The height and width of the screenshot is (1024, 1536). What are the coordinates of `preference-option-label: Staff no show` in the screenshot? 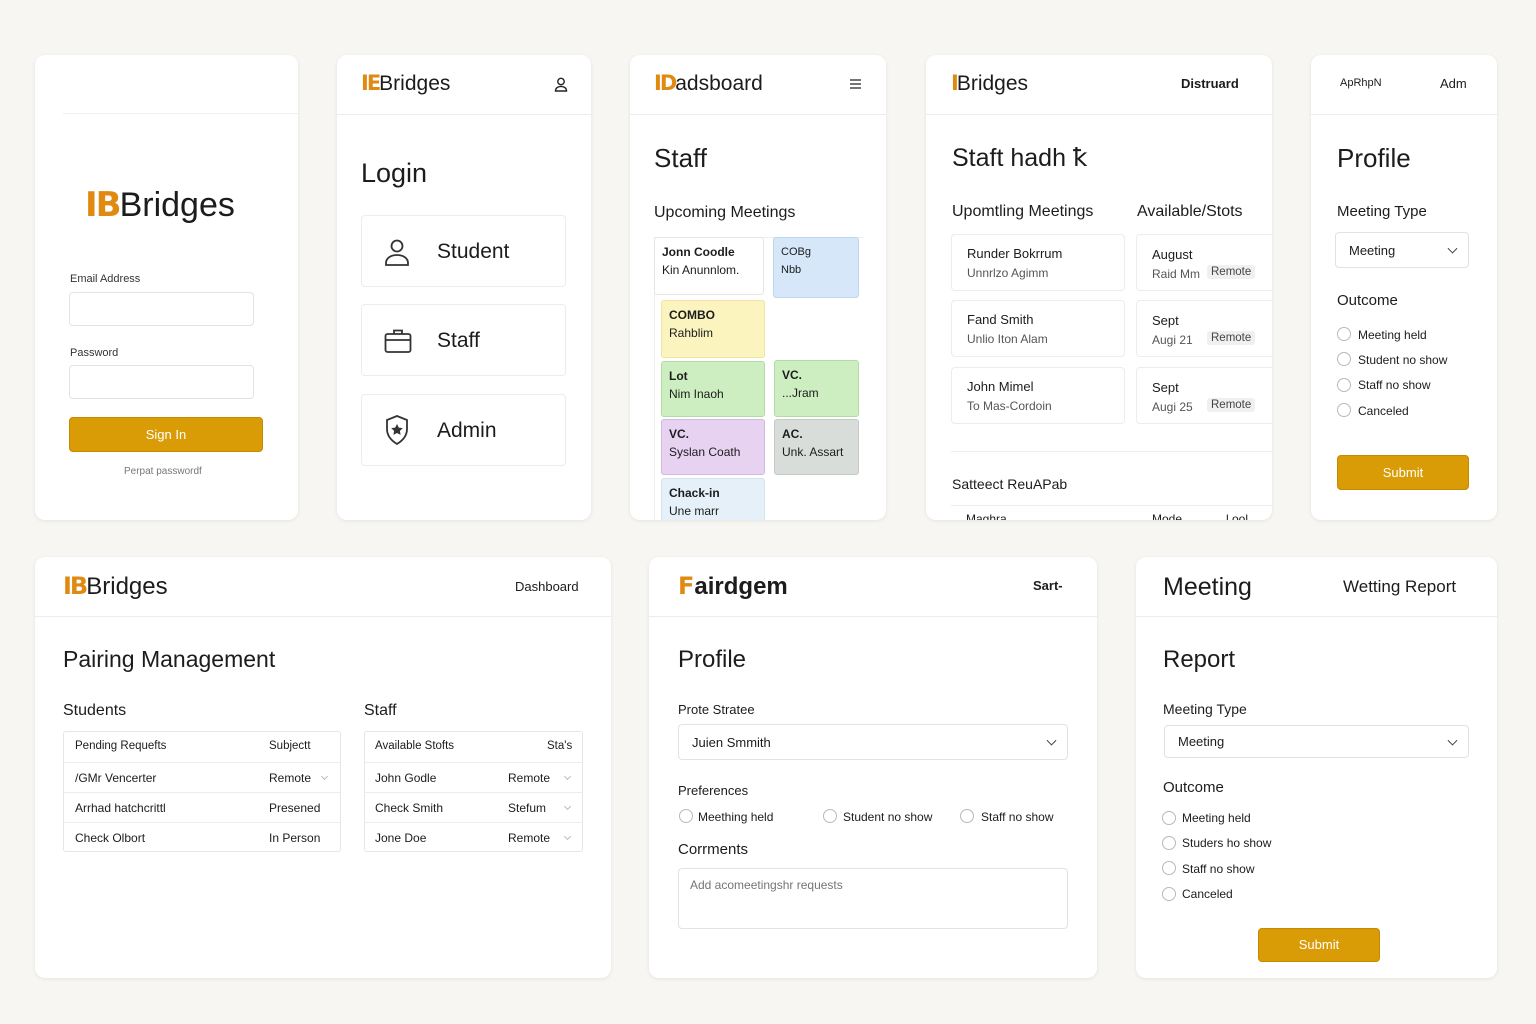 It's located at (1017, 817).